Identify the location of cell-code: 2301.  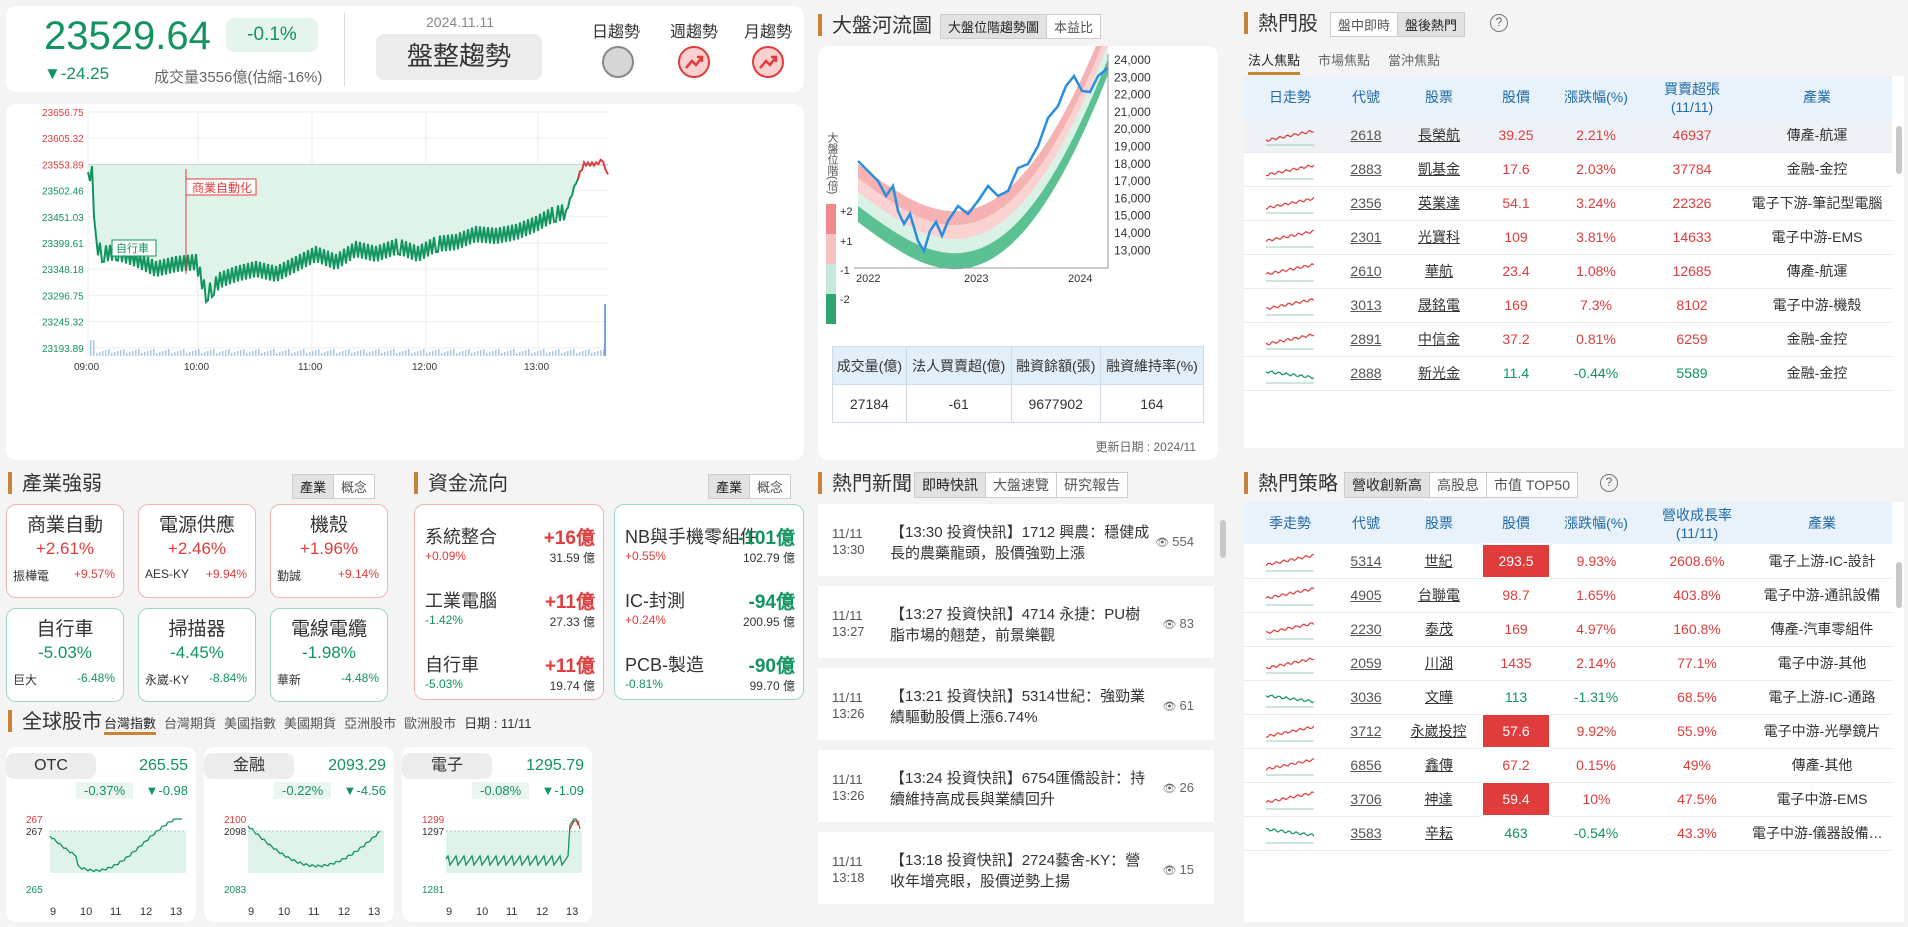
(1366, 237).